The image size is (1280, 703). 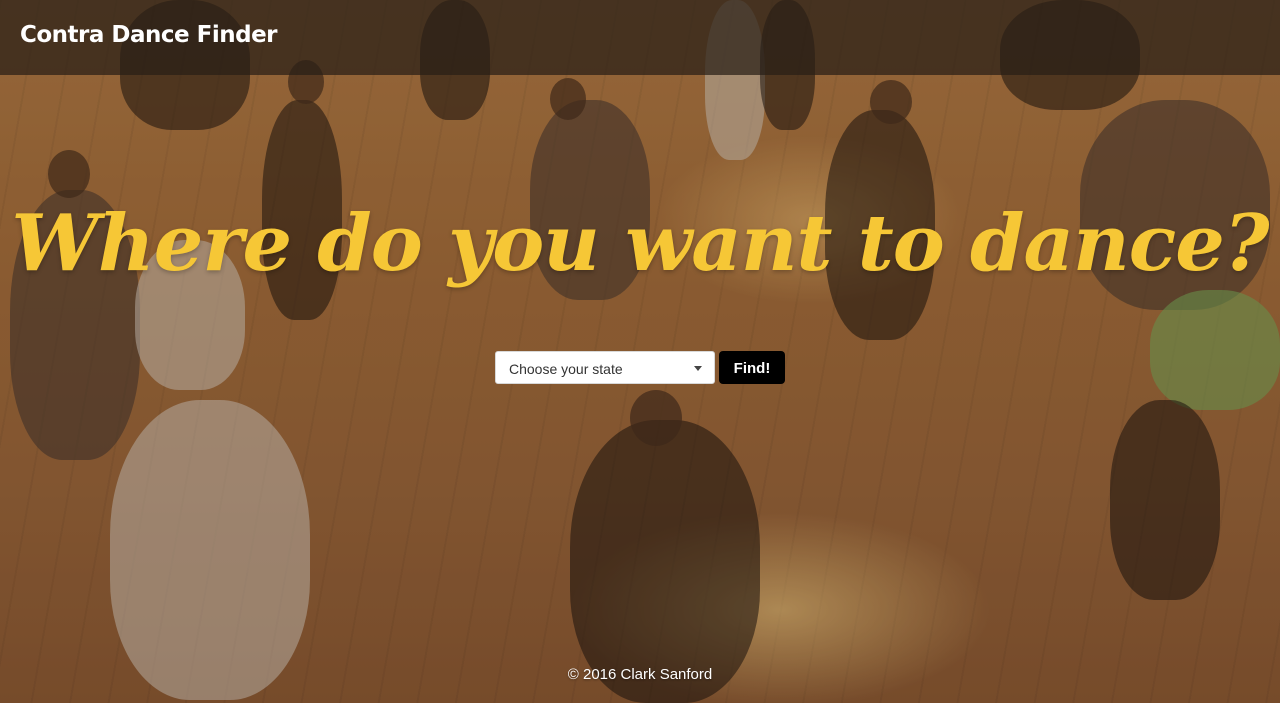 What do you see at coordinates (640, 37) in the screenshot?
I see `navbar: Contra Dance Finder` at bounding box center [640, 37].